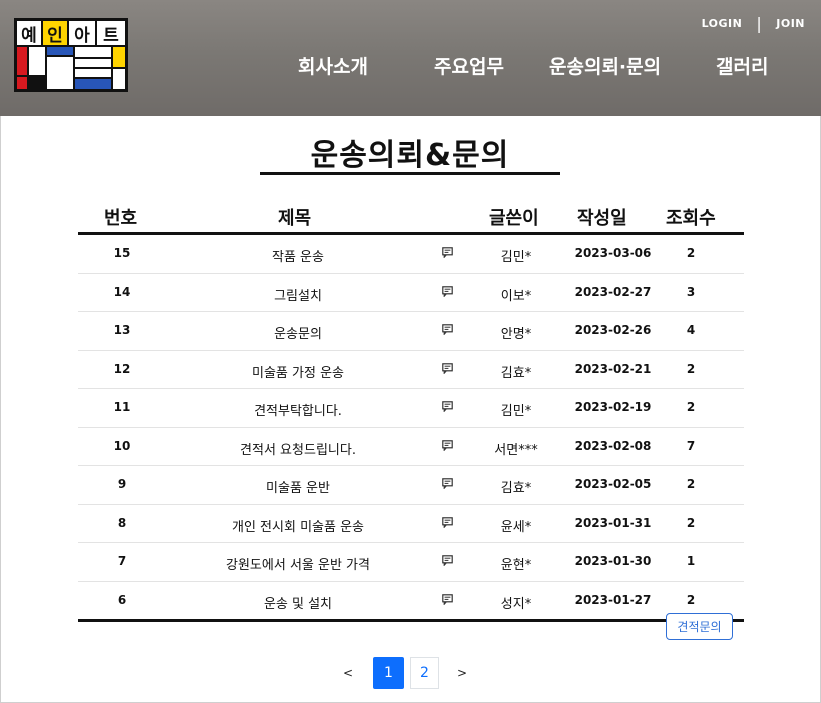  I want to click on row-date: 2023-02-27, so click(613, 291).